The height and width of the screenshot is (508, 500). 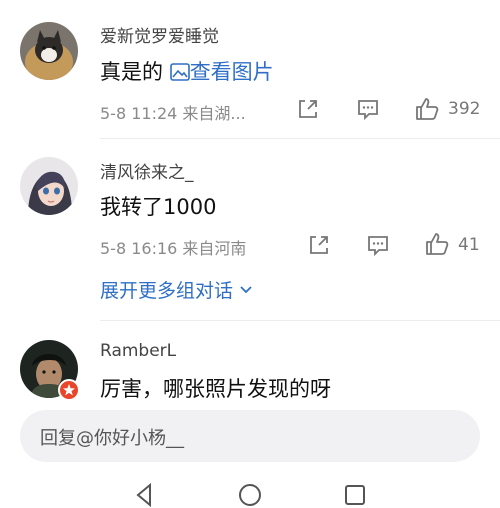 What do you see at coordinates (145, 495) in the screenshot?
I see `back-icon` at bounding box center [145, 495].